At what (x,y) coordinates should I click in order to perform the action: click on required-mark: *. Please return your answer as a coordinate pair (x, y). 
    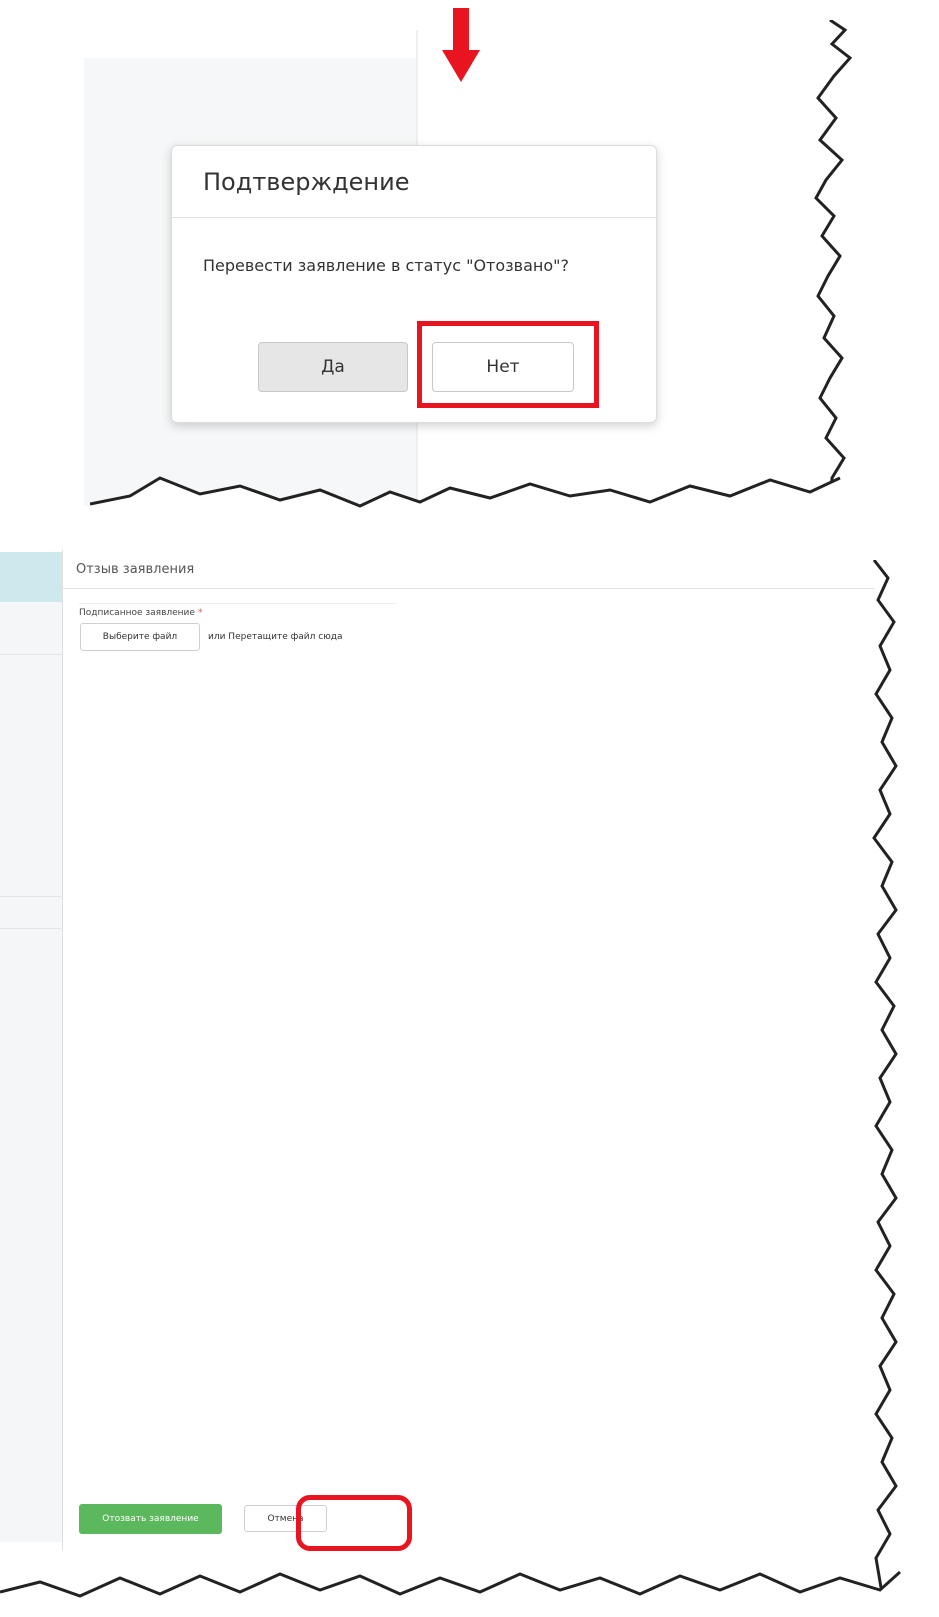
    Looking at the image, I should click on (200, 613).